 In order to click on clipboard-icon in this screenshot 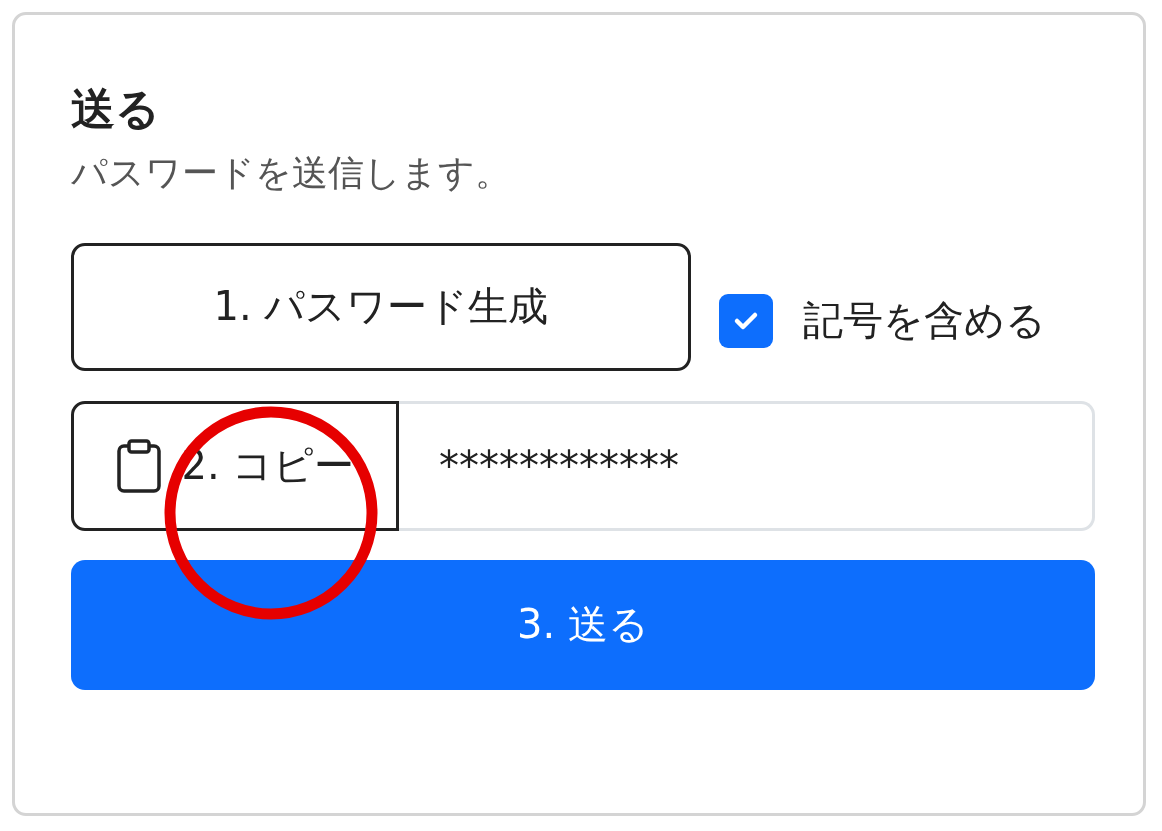, I will do `click(138, 465)`.